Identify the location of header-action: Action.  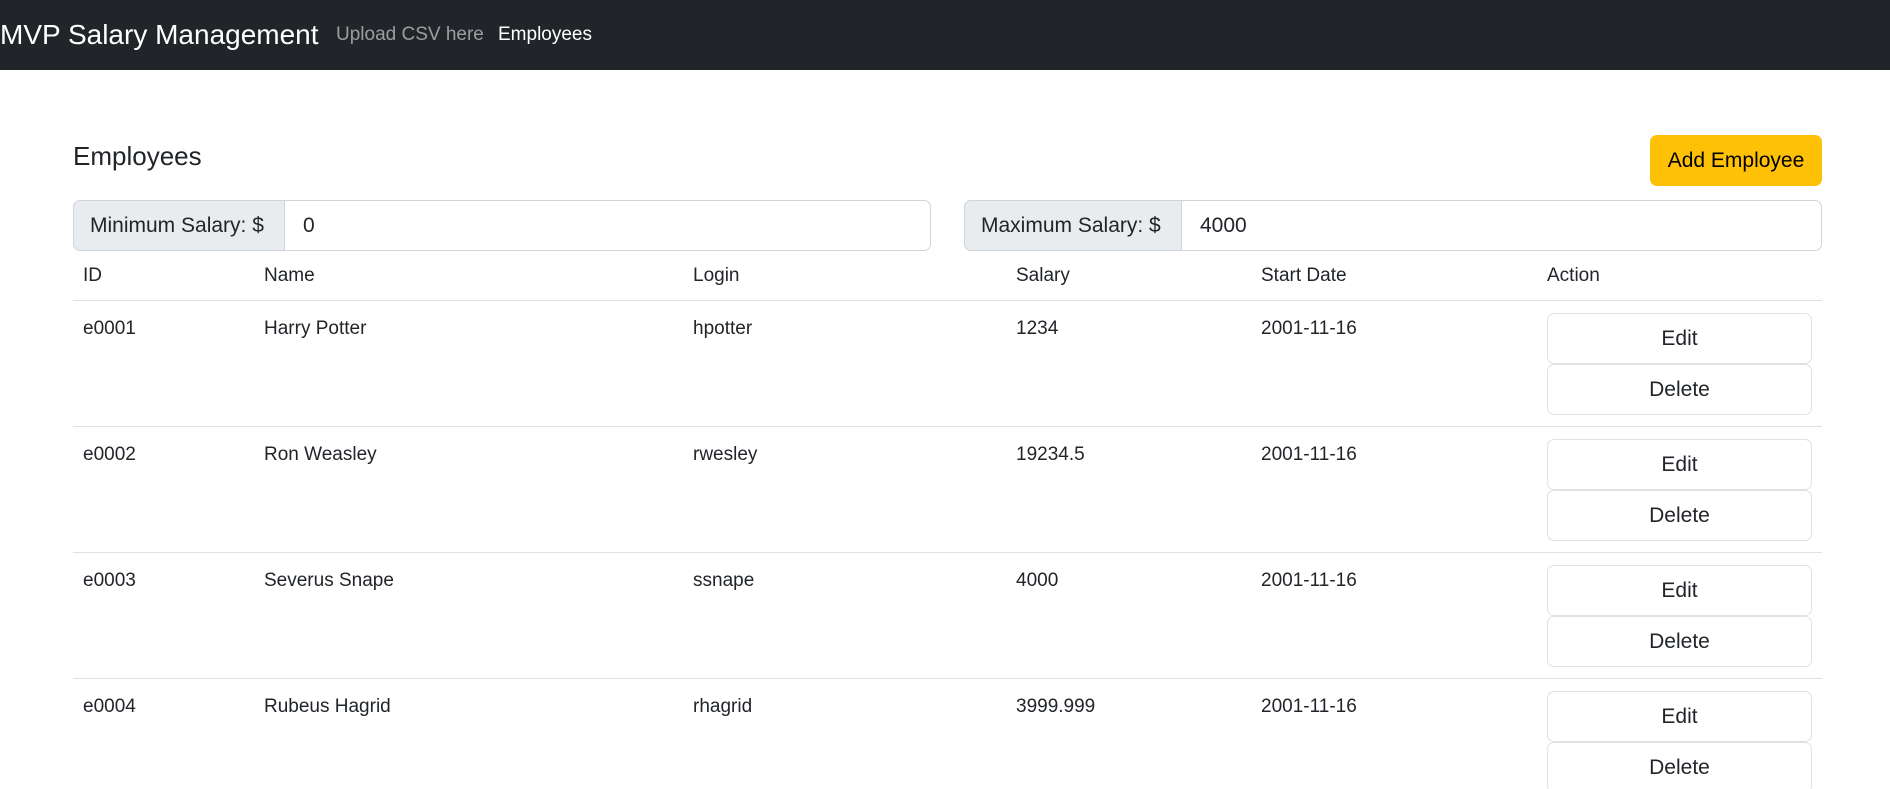
(1573, 275).